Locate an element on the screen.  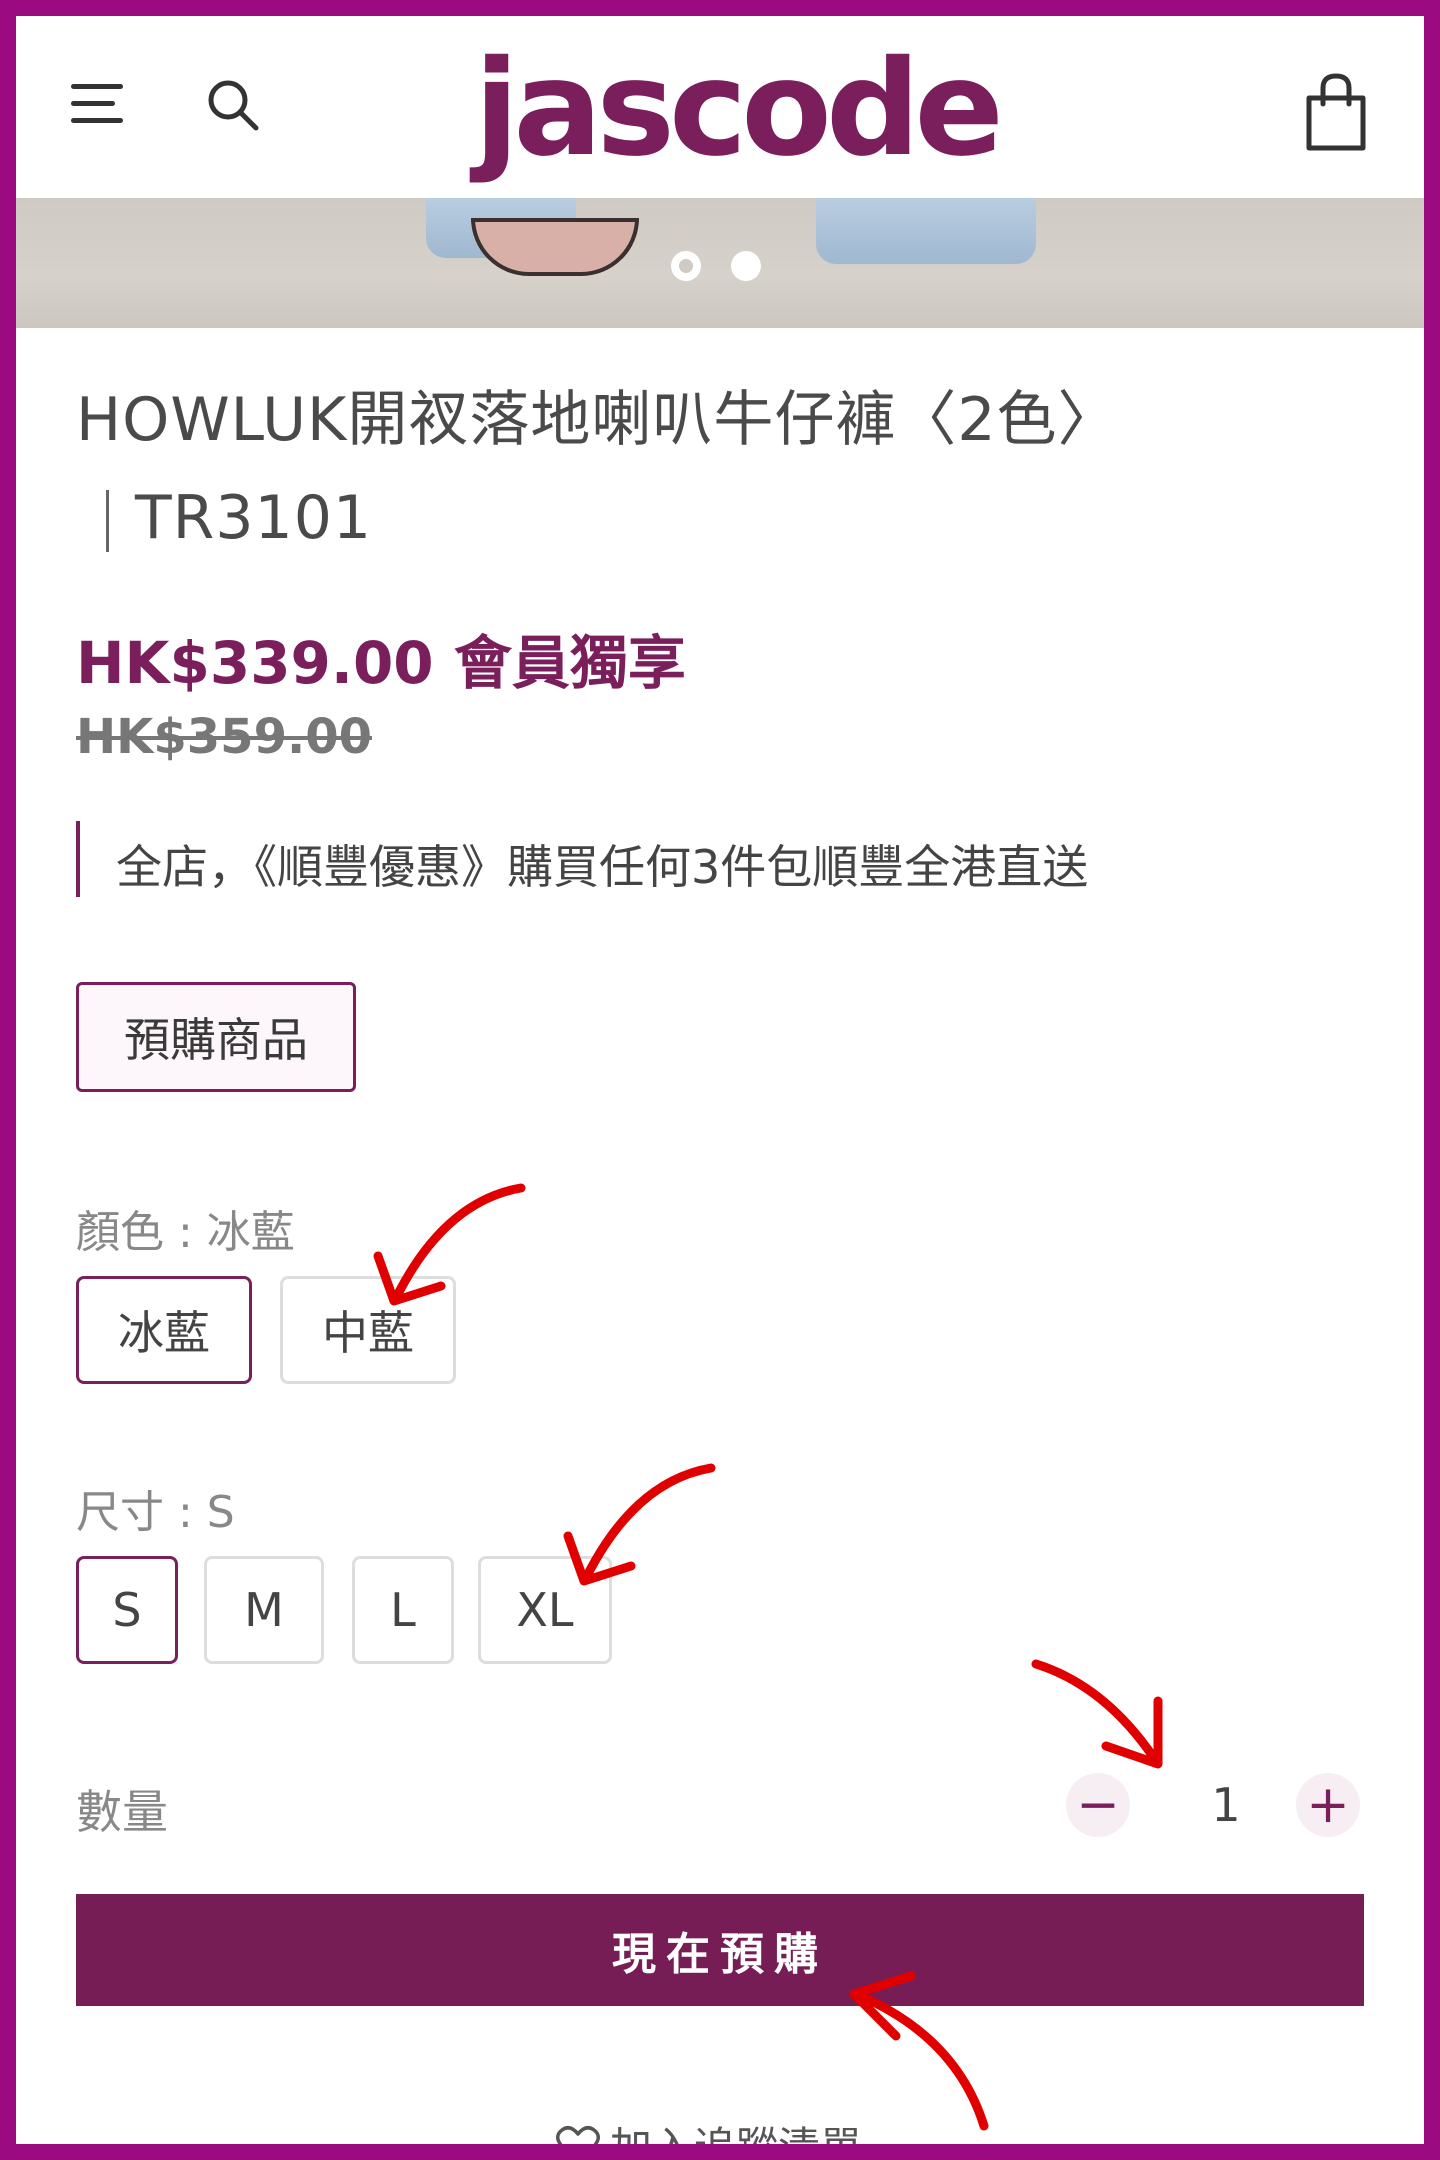
search-icon is located at coordinates (234, 106).